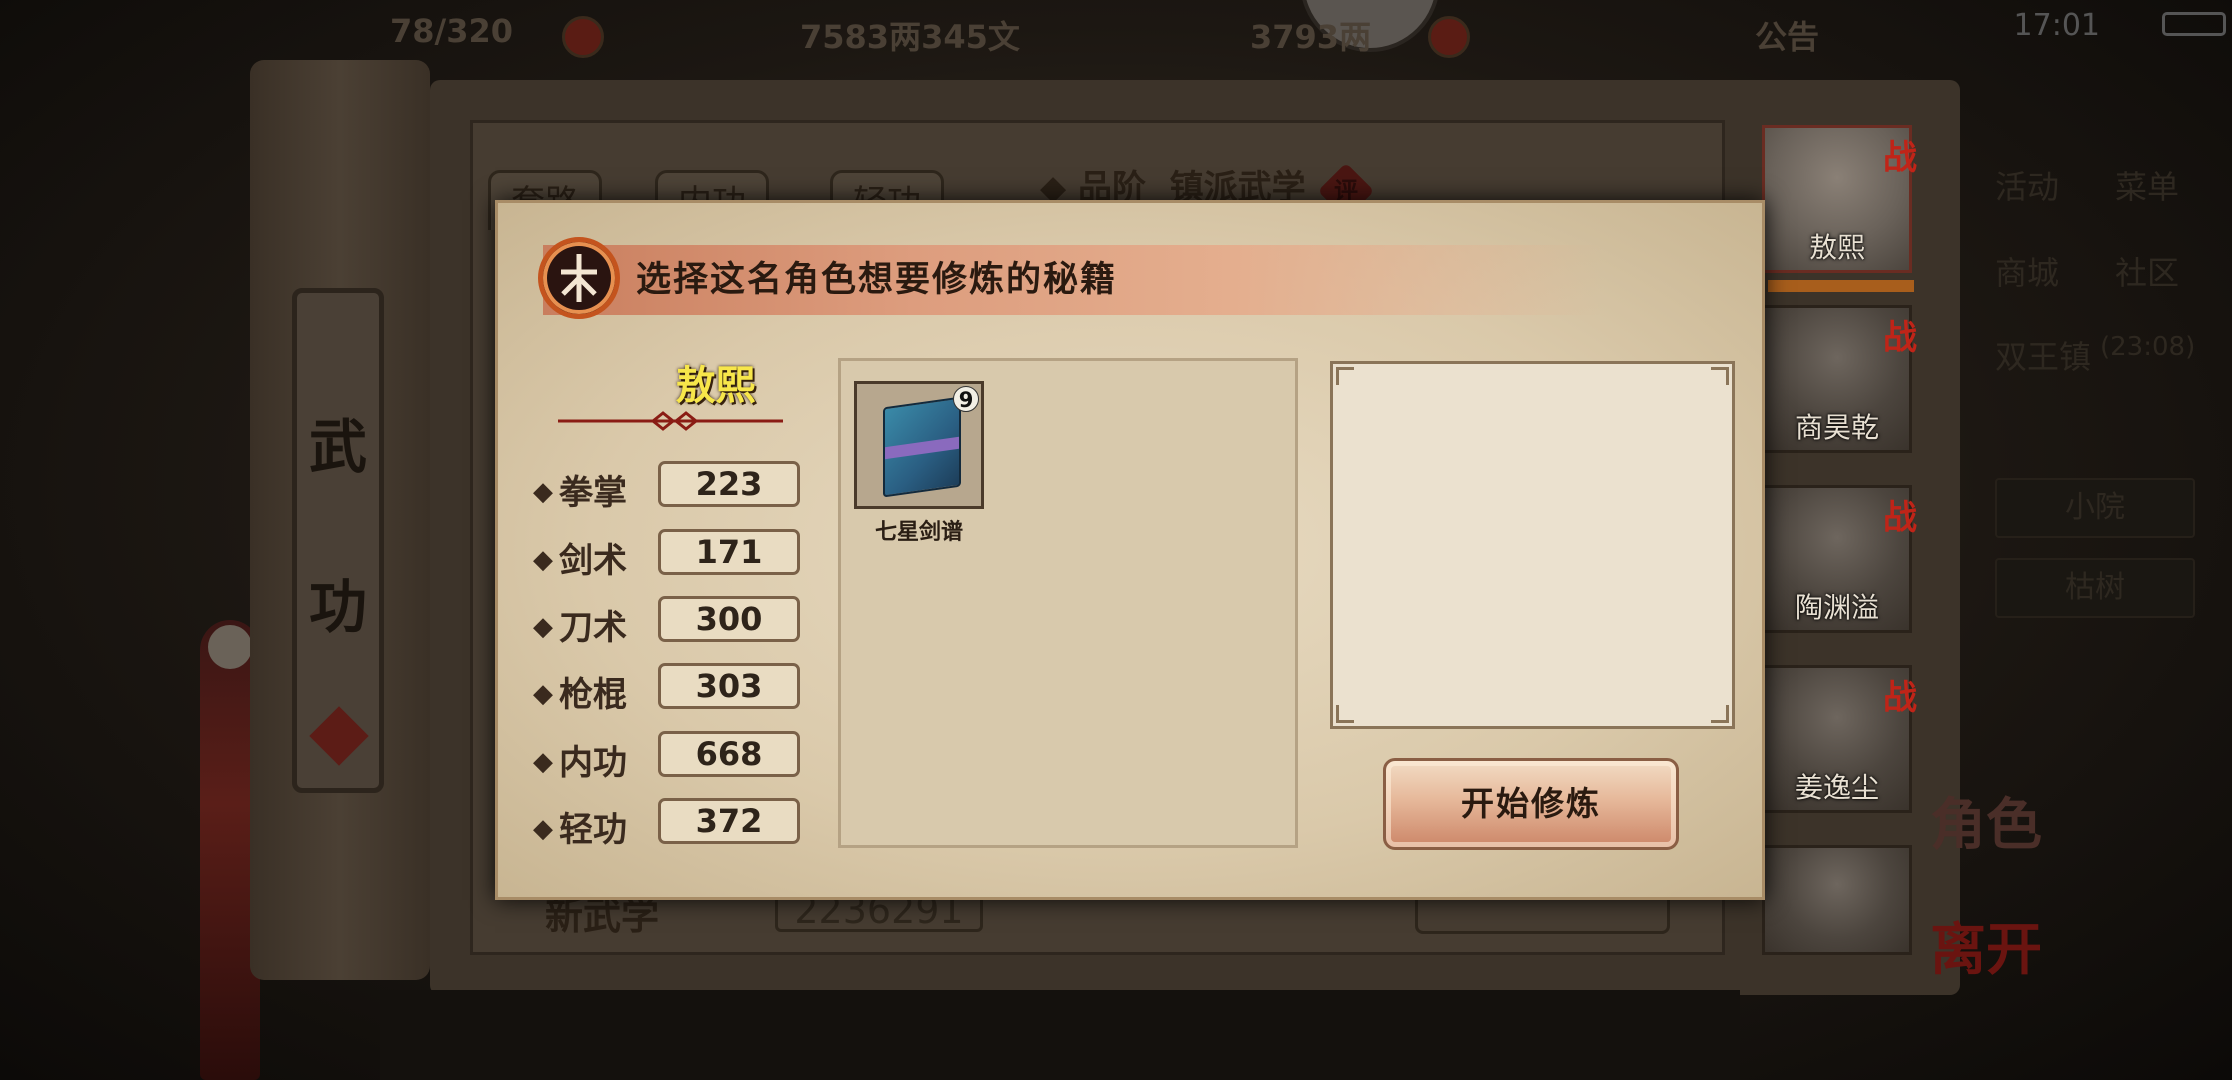 The image size is (2232, 1080). What do you see at coordinates (1060, 1035) in the screenshot?
I see `bottom-nav-bar` at bounding box center [1060, 1035].